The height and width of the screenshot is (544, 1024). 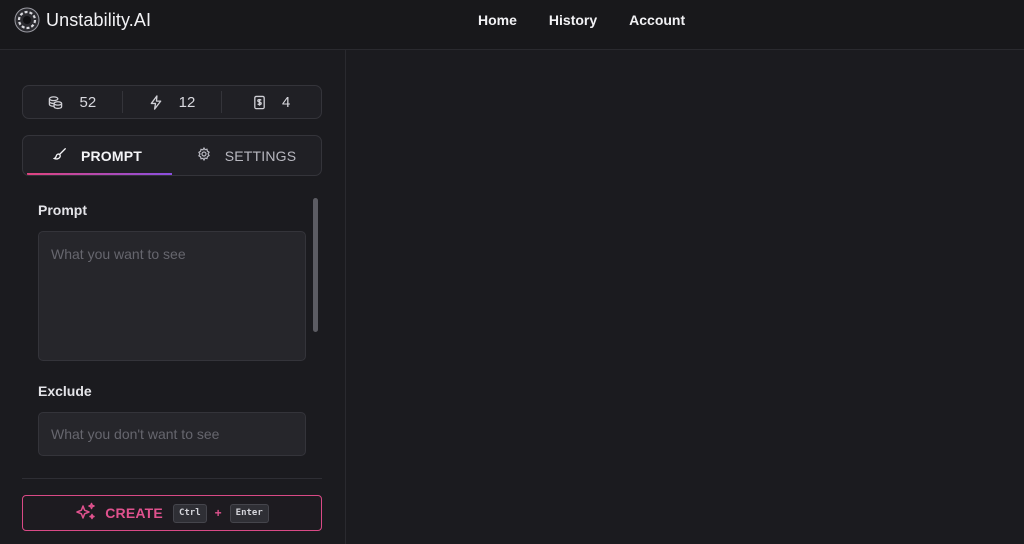 I want to click on tab-settings: SETTINGS, so click(x=246, y=155).